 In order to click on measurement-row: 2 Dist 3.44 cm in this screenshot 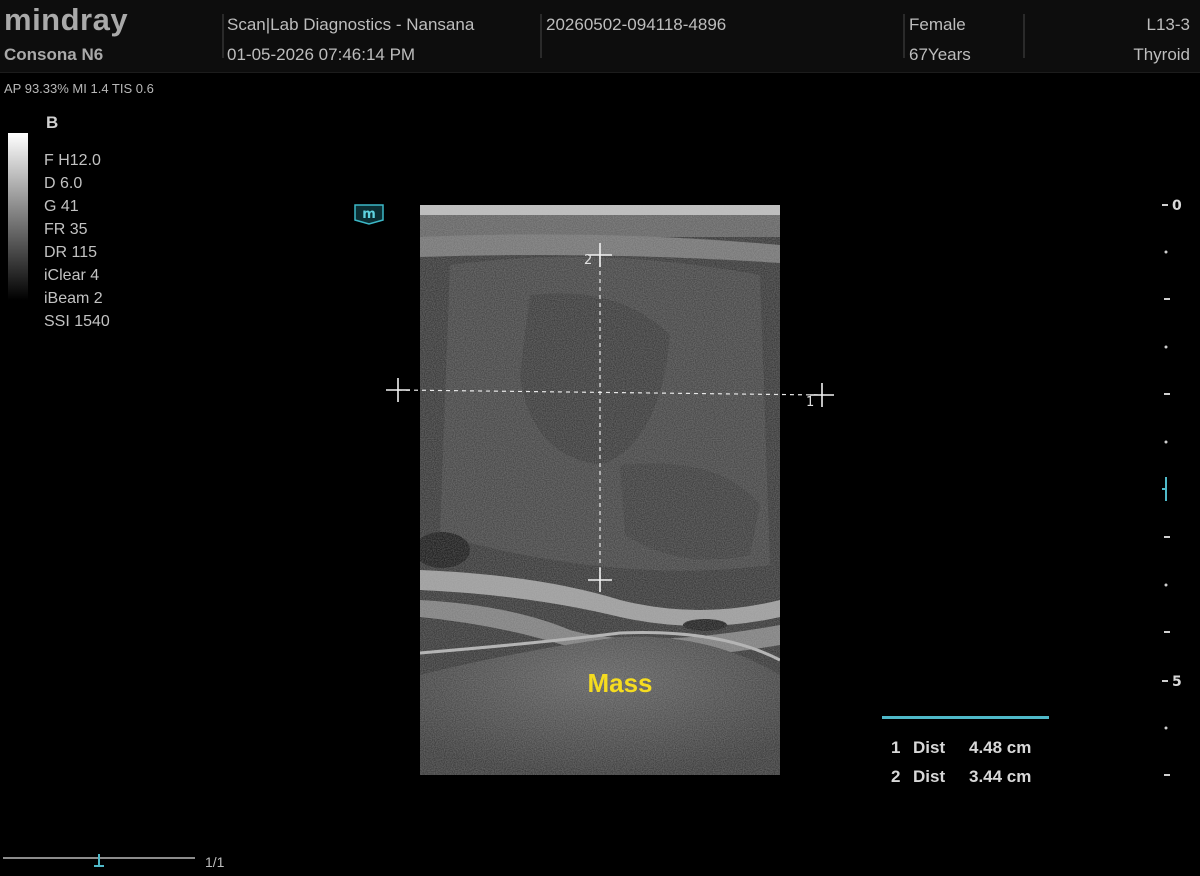, I will do `click(965, 776)`.